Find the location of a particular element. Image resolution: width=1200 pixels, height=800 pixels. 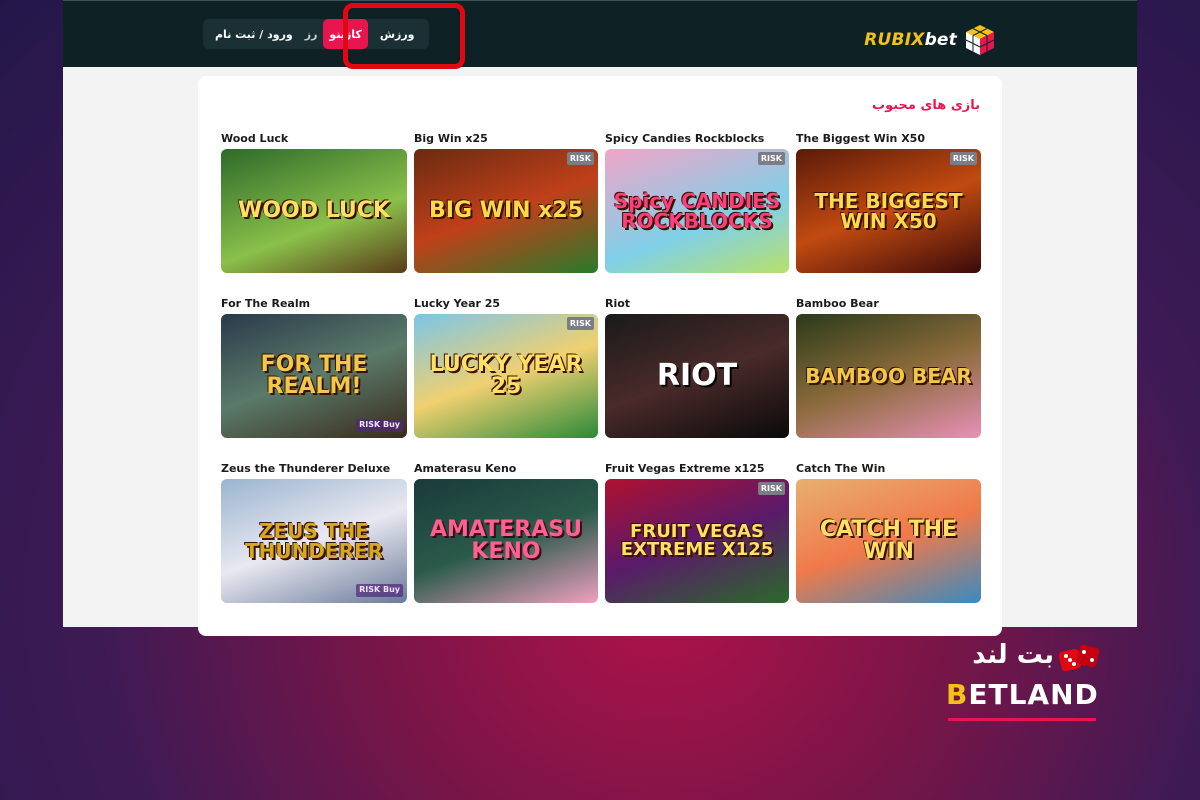

game-thumbnail: BAMBOO BEAR is located at coordinates (888, 376).